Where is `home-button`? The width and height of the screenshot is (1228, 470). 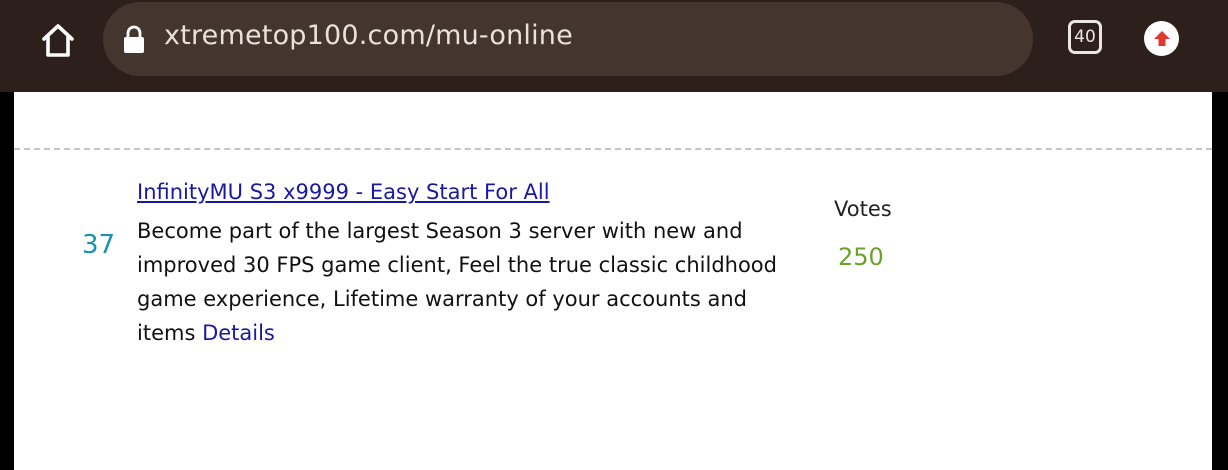 home-button is located at coordinates (58, 40).